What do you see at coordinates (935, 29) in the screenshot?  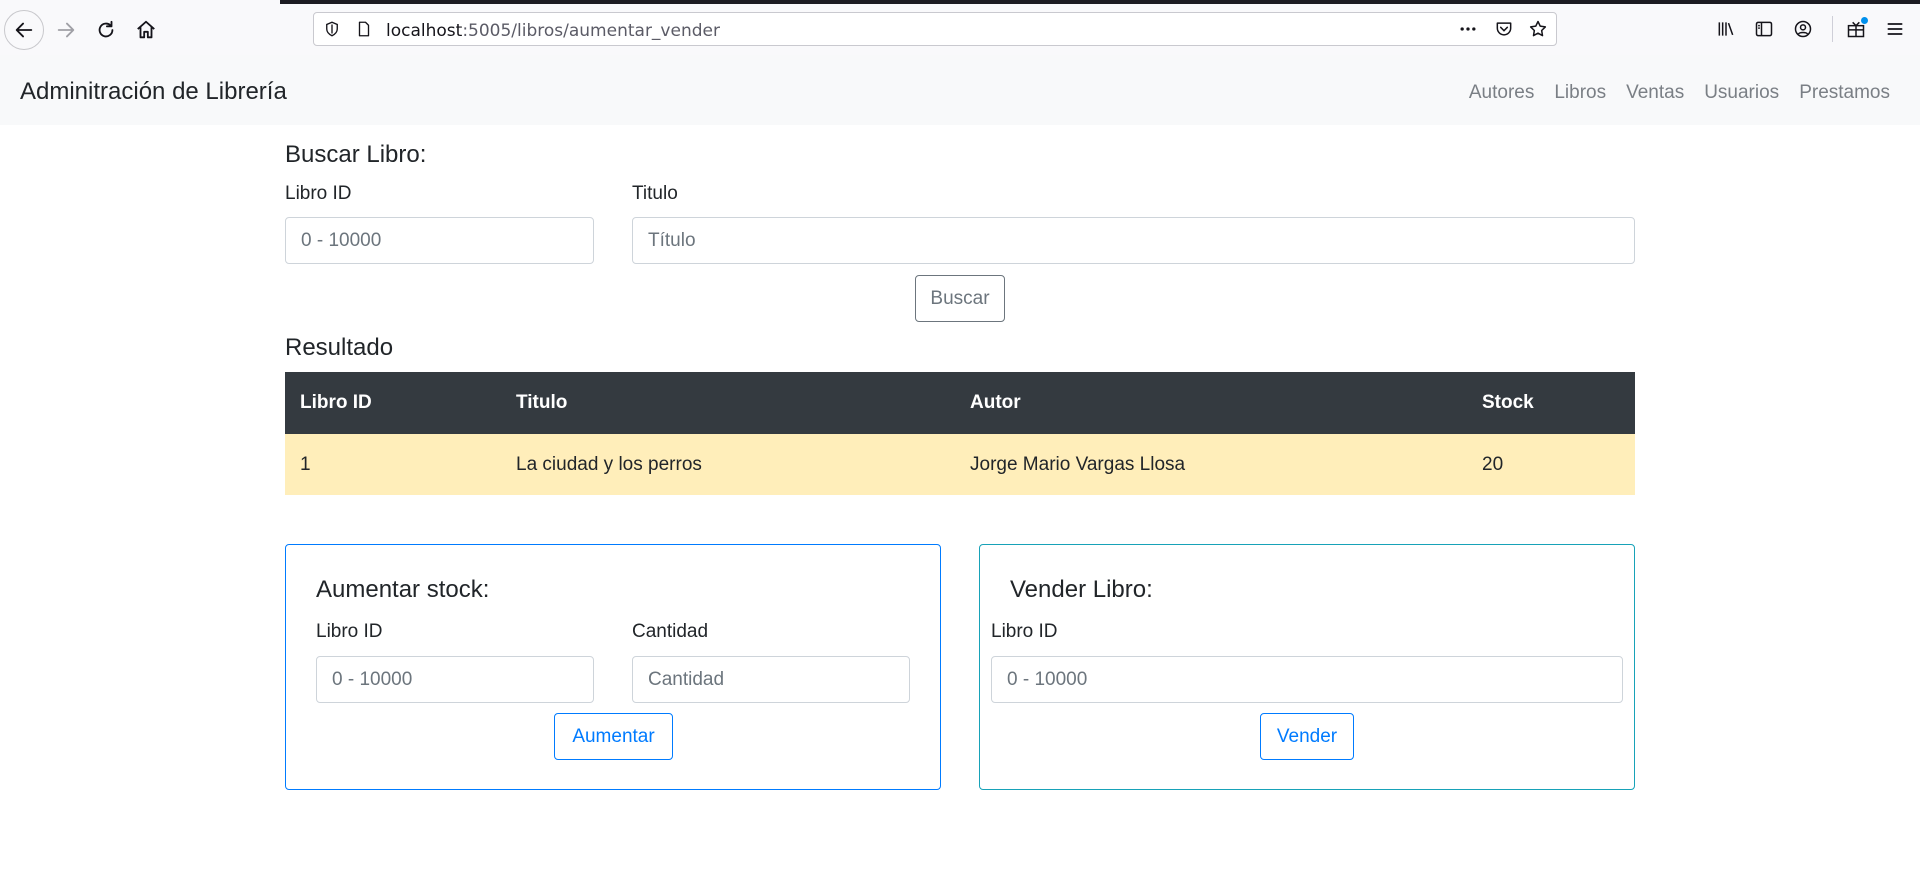 I see `address-bar: localhost:5005/libros/aumentar_vender` at bounding box center [935, 29].